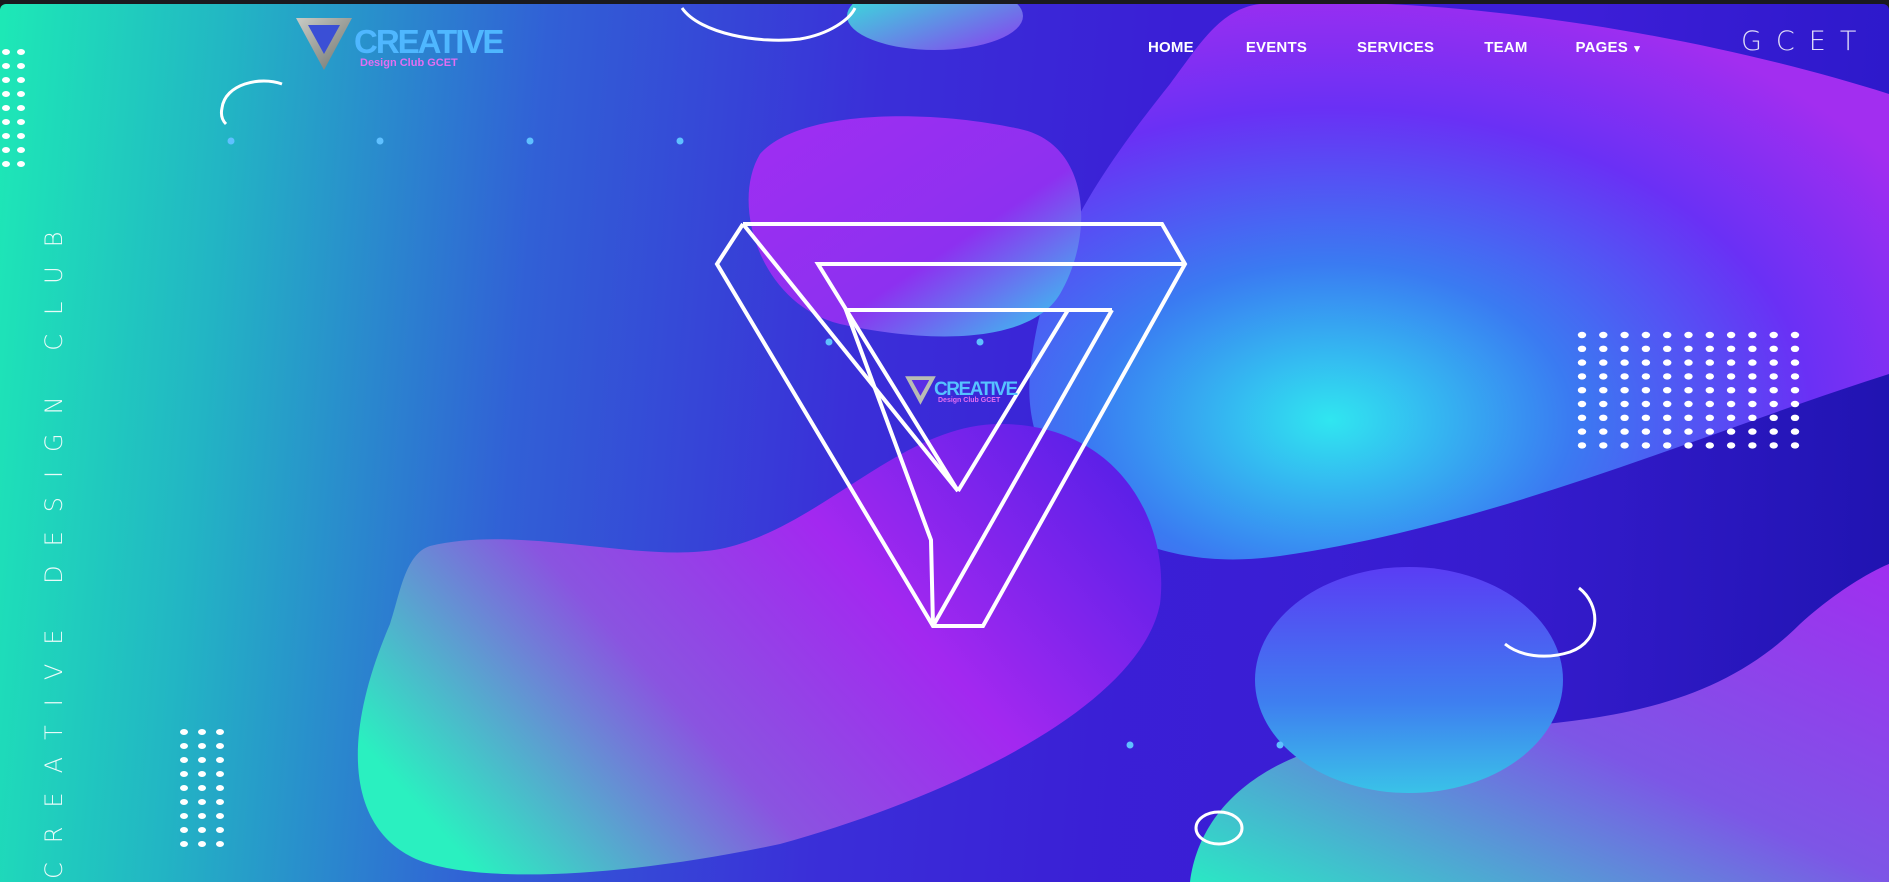 The width and height of the screenshot is (1889, 882). I want to click on logo-triangle-icon, so click(324, 44).